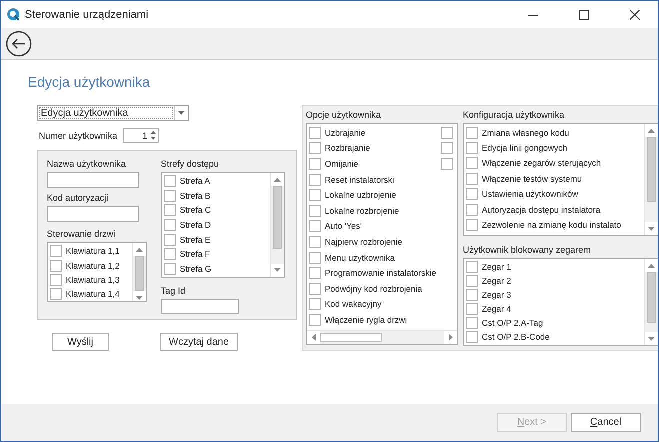  What do you see at coordinates (93, 251) in the screenshot?
I see `checkbox-label: Klawiatura 1,1` at bounding box center [93, 251].